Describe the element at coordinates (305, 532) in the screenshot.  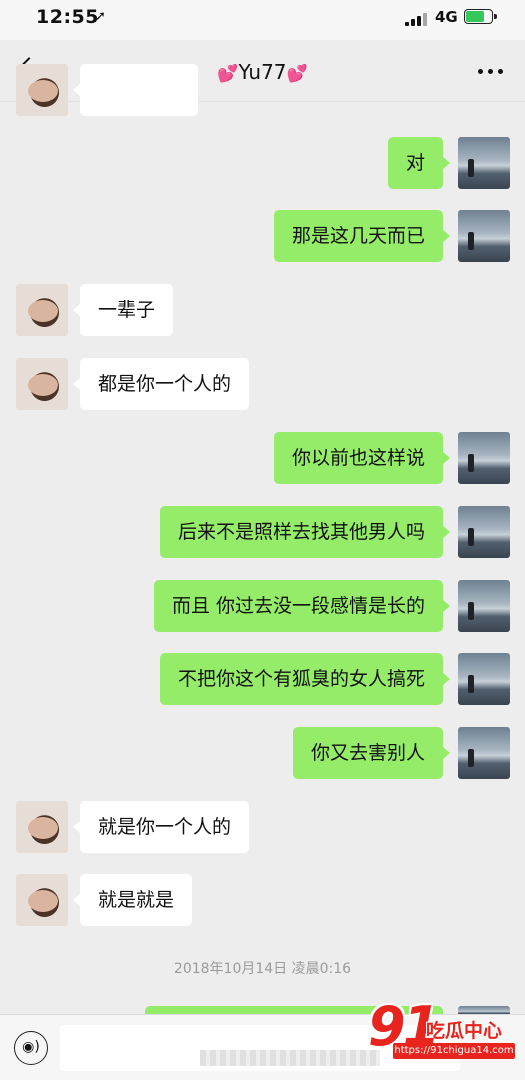
I see `message-bubble-sent: 后来不是照样去找其他男人吗` at that location.